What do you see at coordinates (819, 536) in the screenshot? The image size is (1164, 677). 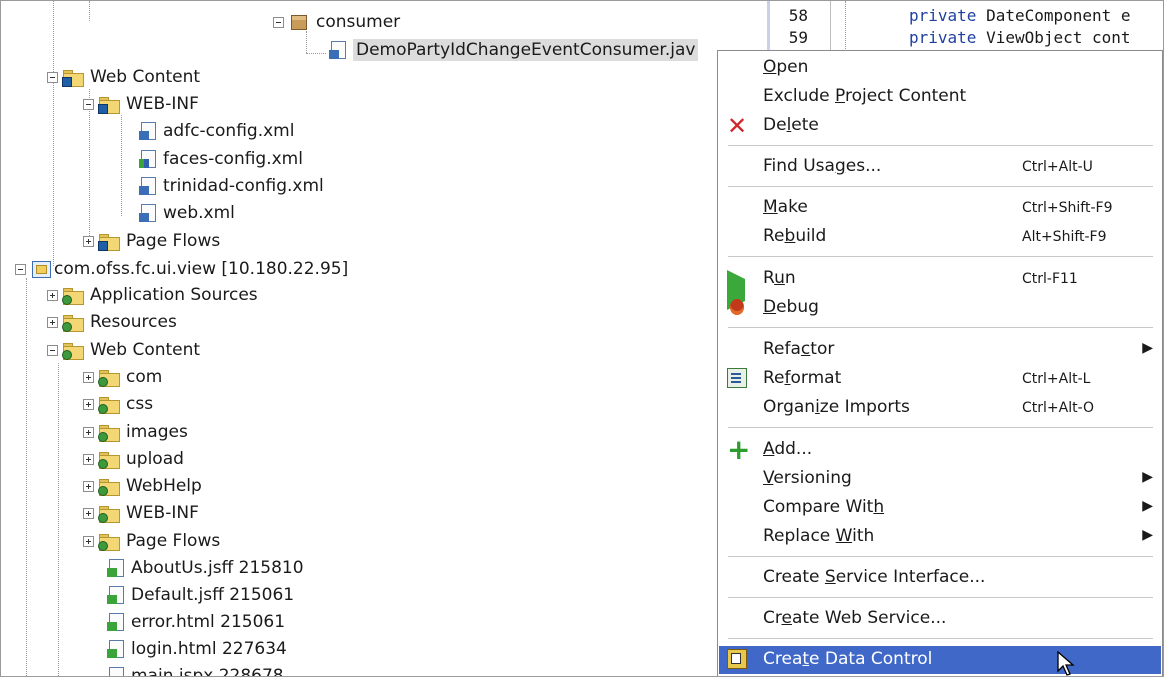 I see `menu-item-label: Replace With` at bounding box center [819, 536].